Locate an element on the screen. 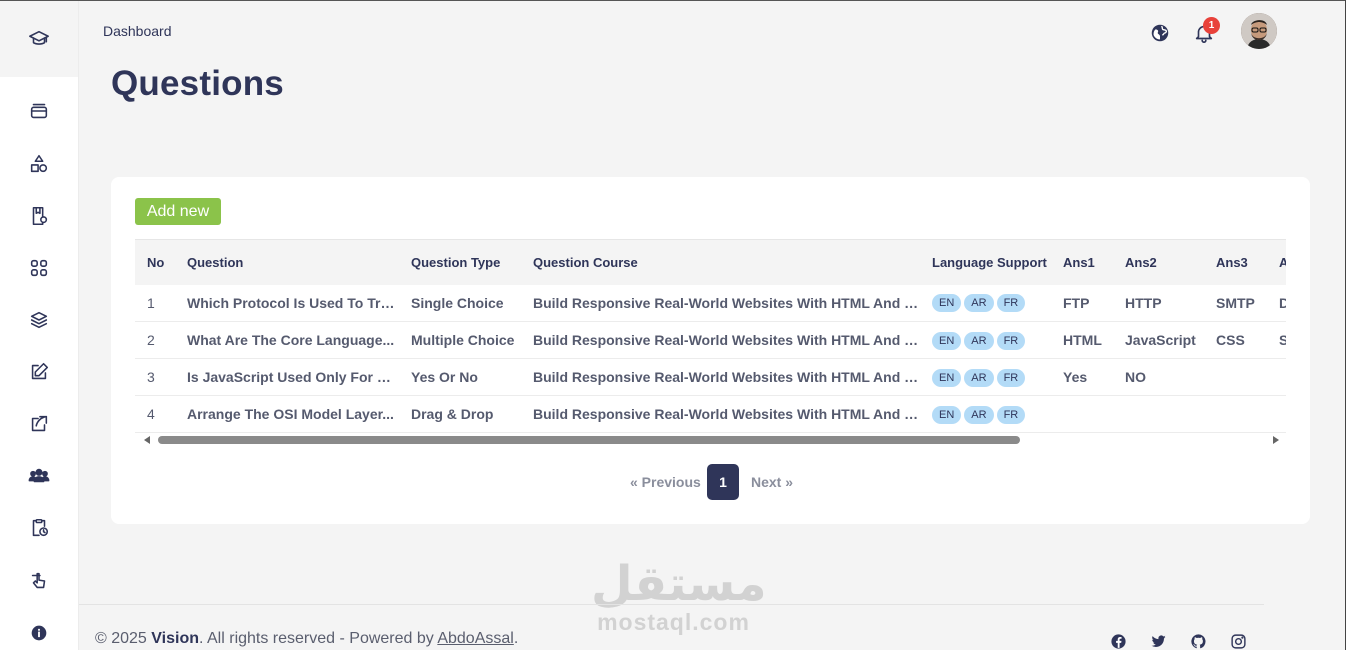 The width and height of the screenshot is (1346, 650). pagination-next: Next » is located at coordinates (772, 482).